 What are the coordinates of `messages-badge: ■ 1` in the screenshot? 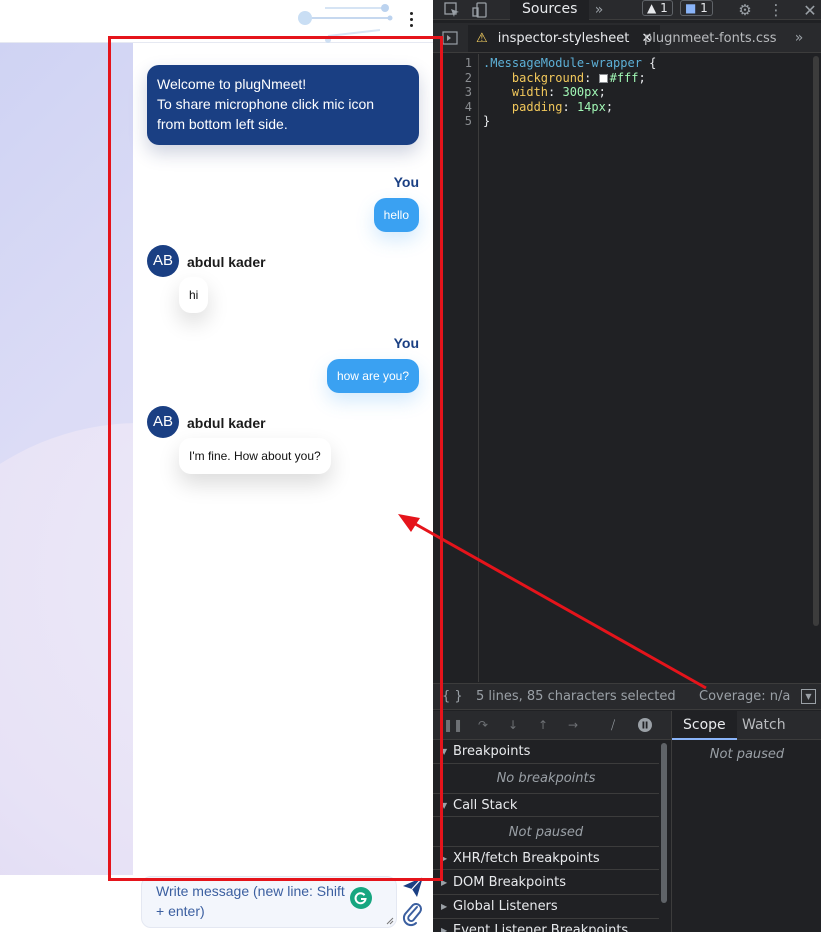 It's located at (696, 8).